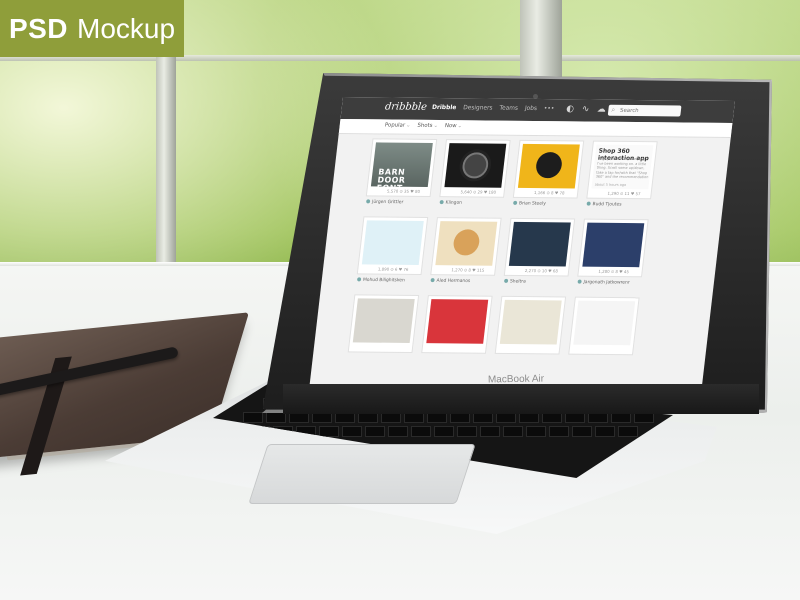 This screenshot has width=800, height=600. What do you see at coordinates (403, 191) in the screenshot?
I see `shot-stats: 5,570 ⊙ 35 ♥ 80` at bounding box center [403, 191].